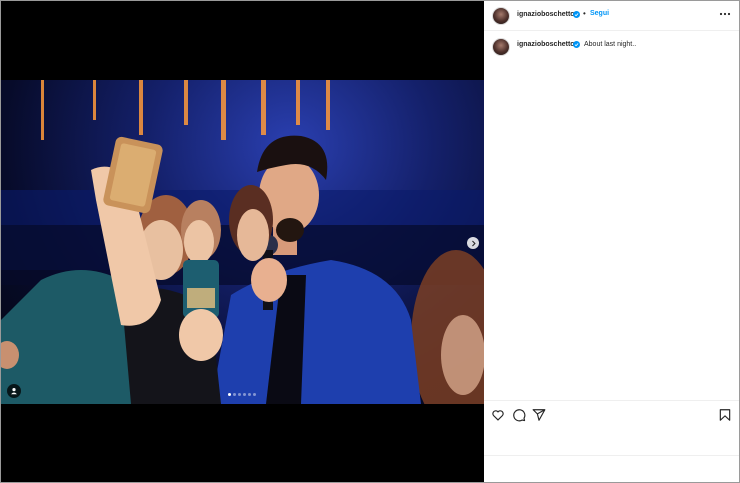 This screenshot has width=740, height=483. I want to click on post-header: ignazioboschetto • Segui, so click(611, 16).